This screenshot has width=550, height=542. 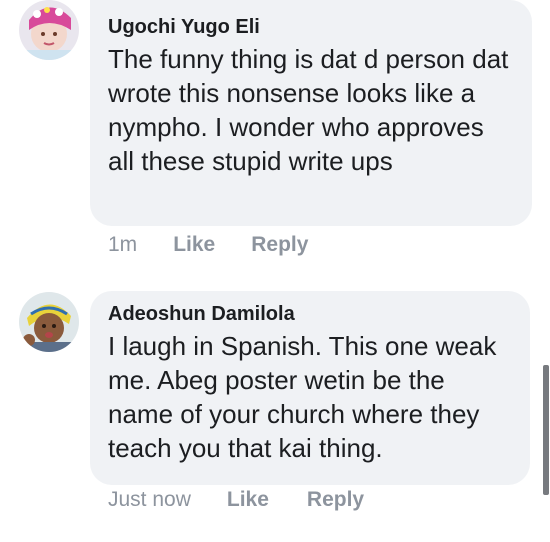 I want to click on comment-actions: Just now Like Reply, so click(x=236, y=500).